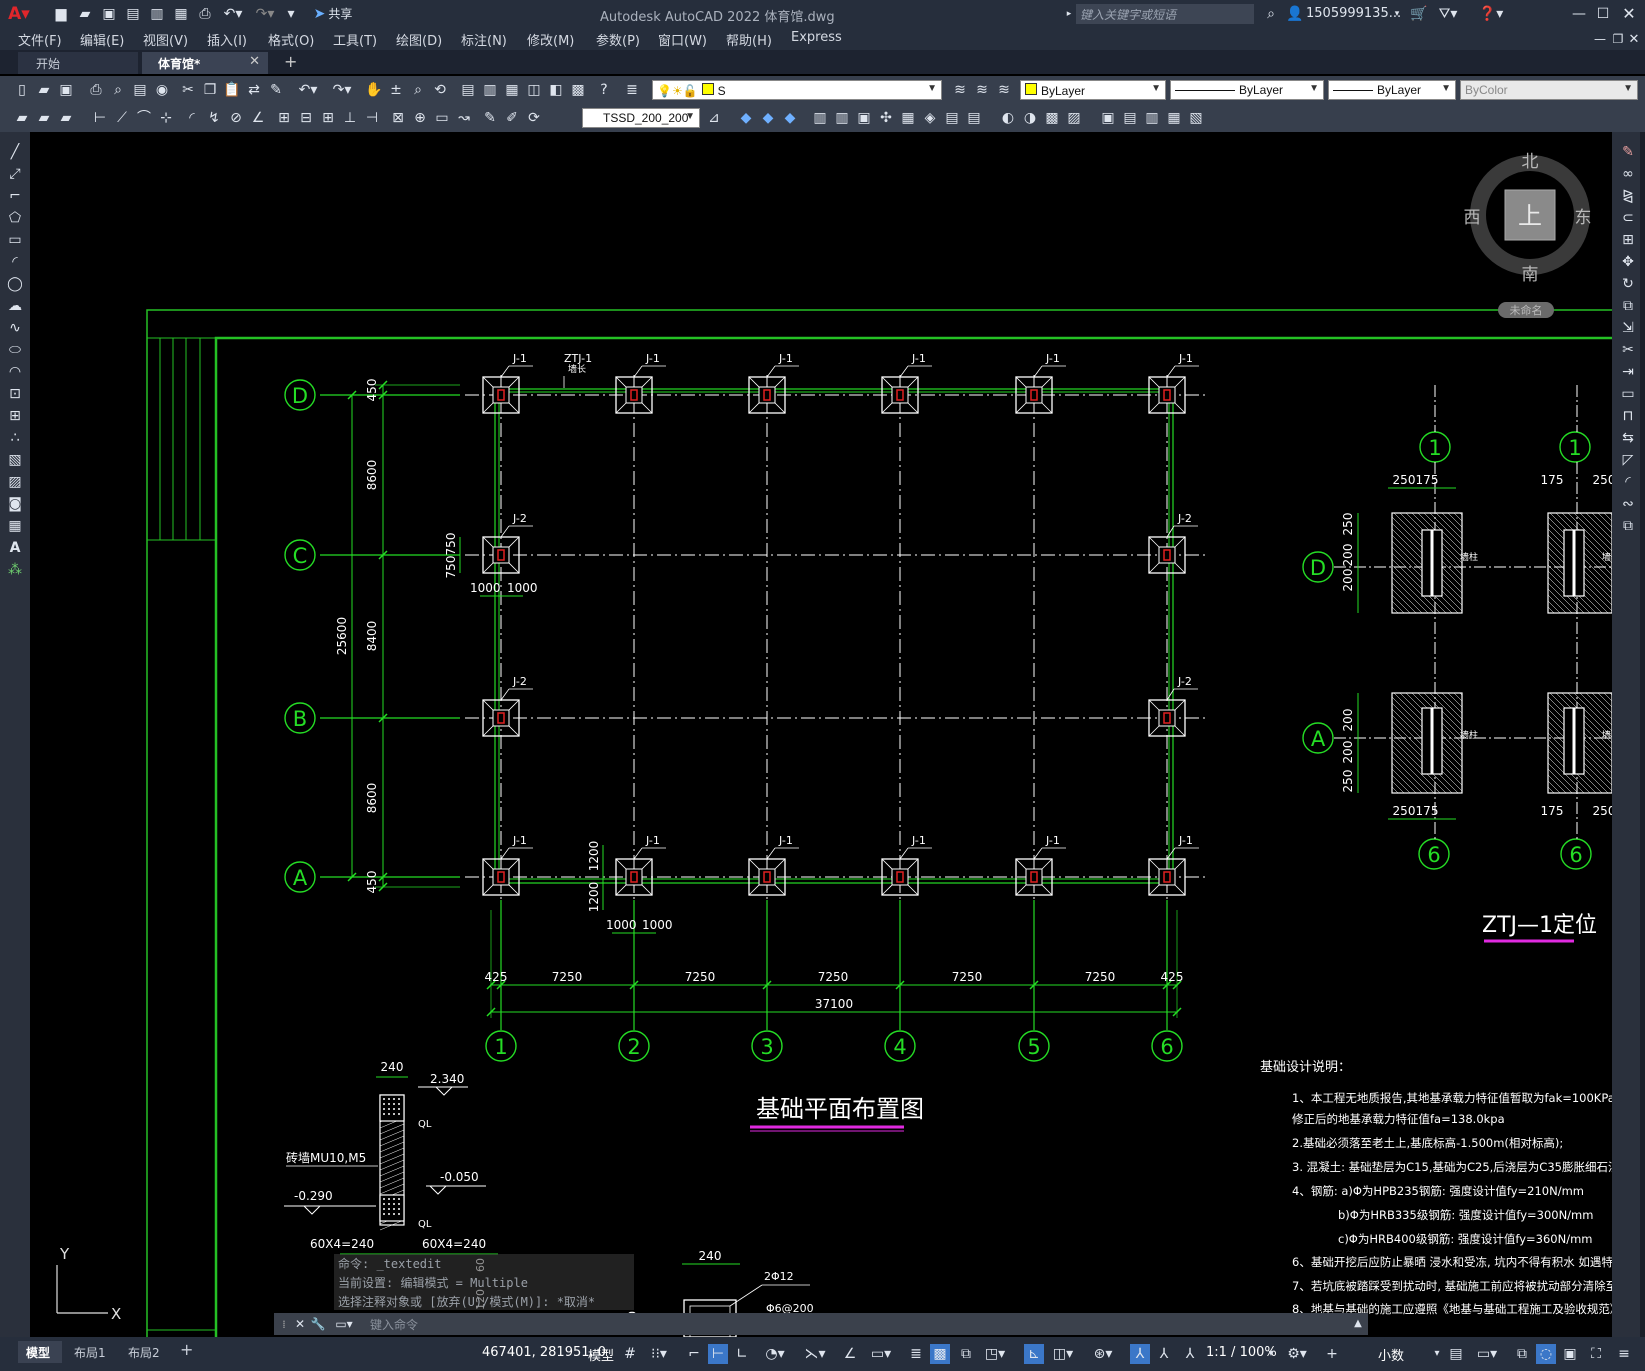 The width and height of the screenshot is (1645, 1371). Describe the element at coordinates (19, 14) in the screenshot. I see `autocad-logo-icon: A▾` at that location.